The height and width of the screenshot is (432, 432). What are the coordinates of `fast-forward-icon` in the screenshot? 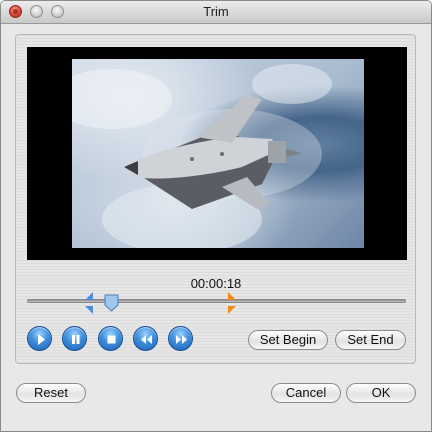 It's located at (181, 339).